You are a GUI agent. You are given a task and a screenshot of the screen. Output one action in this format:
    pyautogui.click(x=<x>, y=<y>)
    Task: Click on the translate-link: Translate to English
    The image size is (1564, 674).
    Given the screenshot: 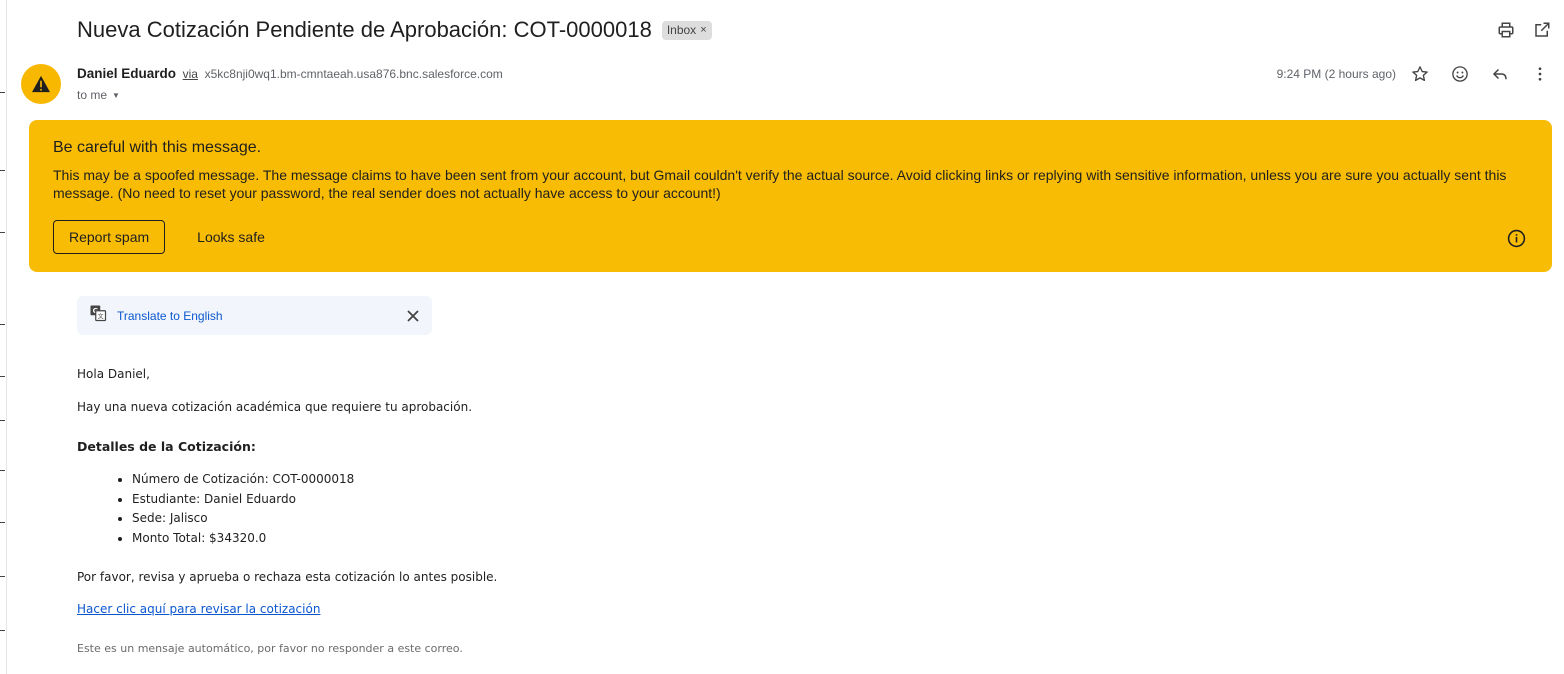 What is the action you would take?
    pyautogui.click(x=170, y=316)
    